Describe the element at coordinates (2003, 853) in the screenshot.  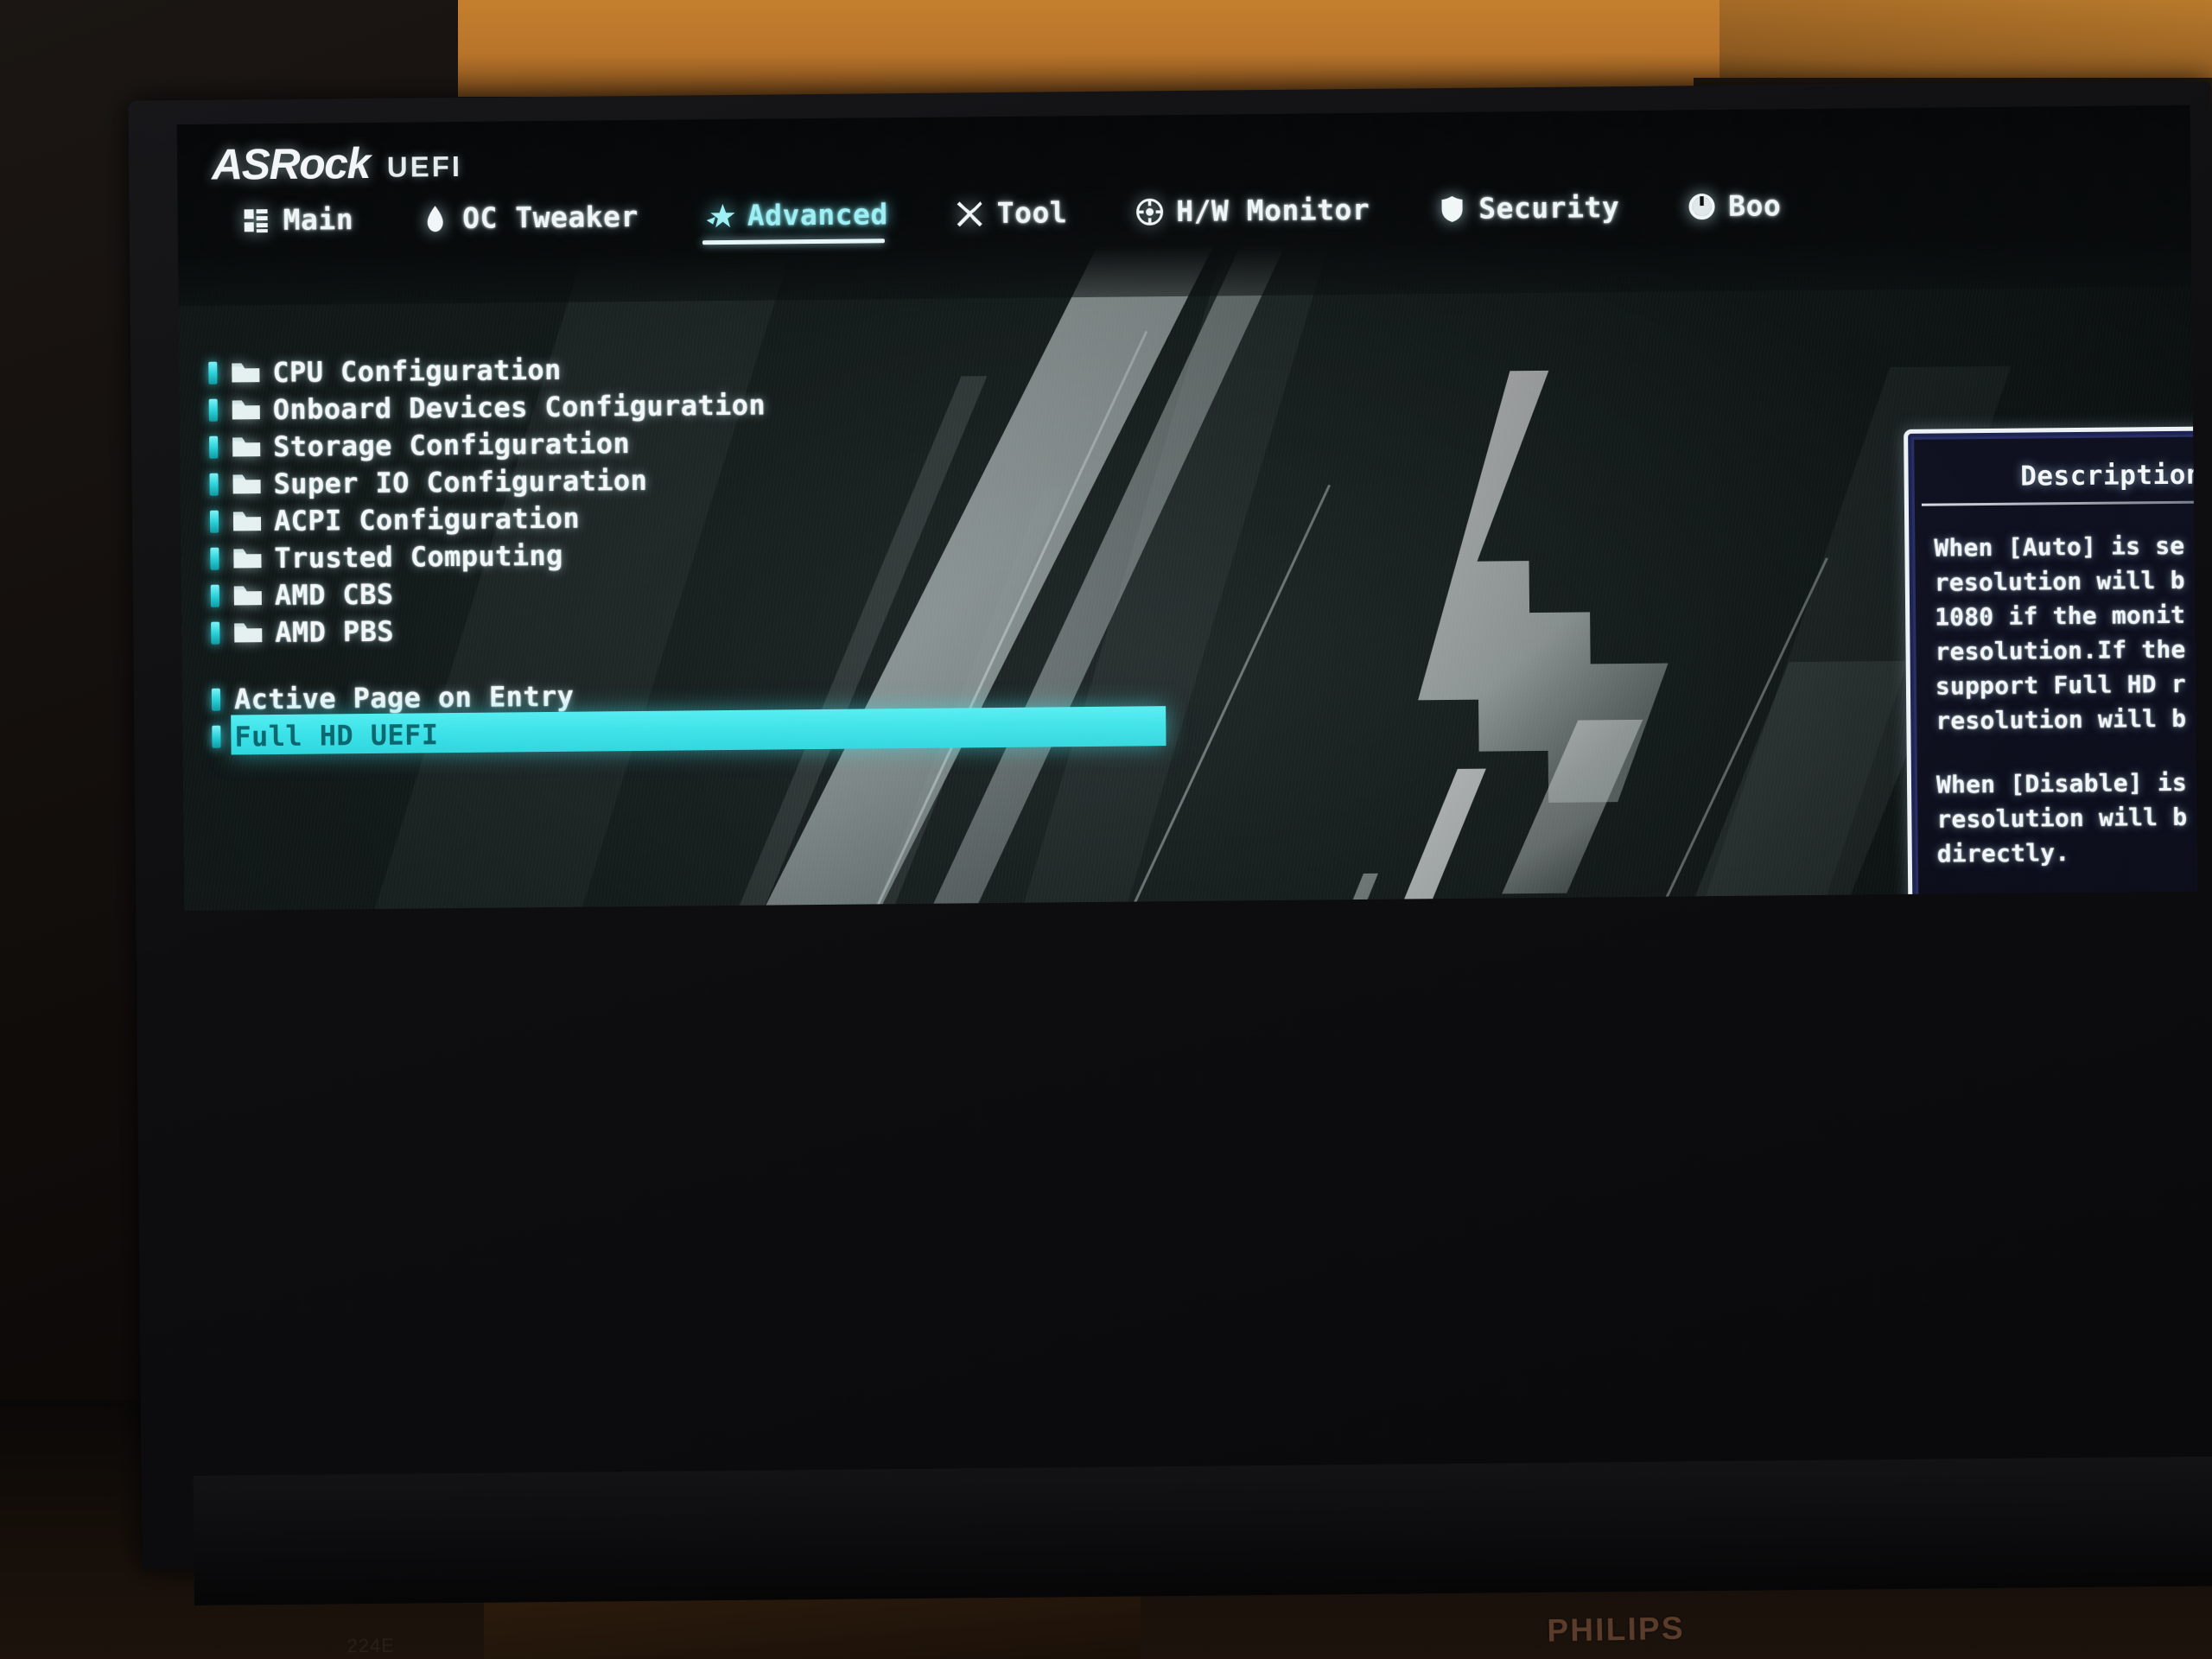
I see `description-line: directly.` at that location.